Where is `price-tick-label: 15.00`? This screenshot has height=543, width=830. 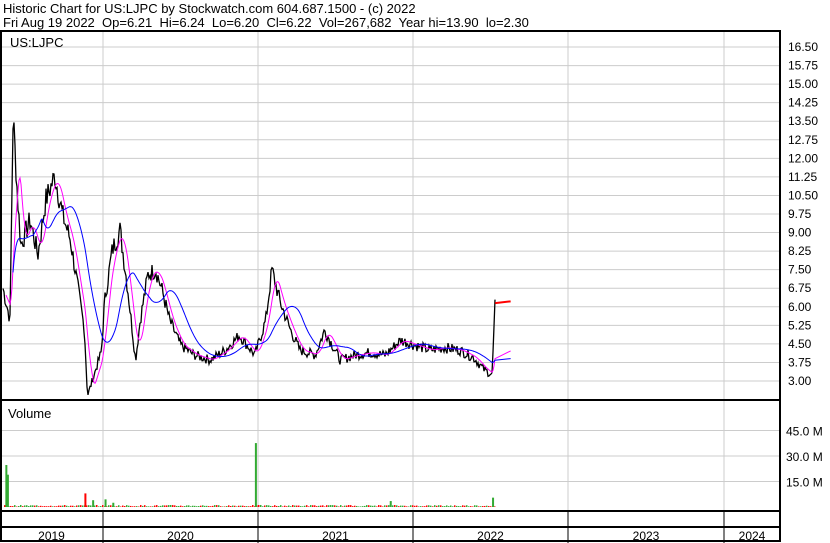
price-tick-label: 15.00 is located at coordinates (803, 84).